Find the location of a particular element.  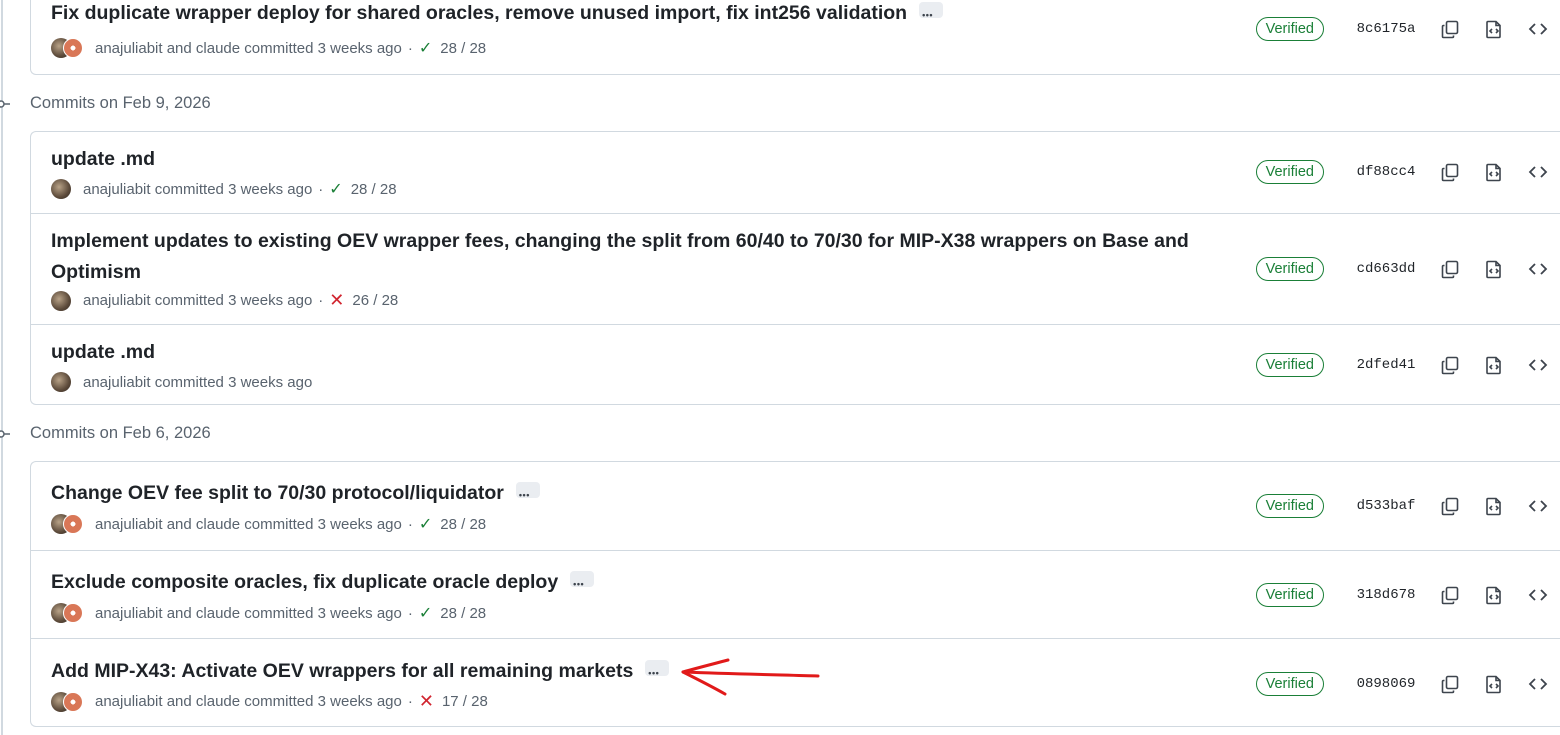

commit-actions: Verified 8c6175a is located at coordinates (1407, 29).